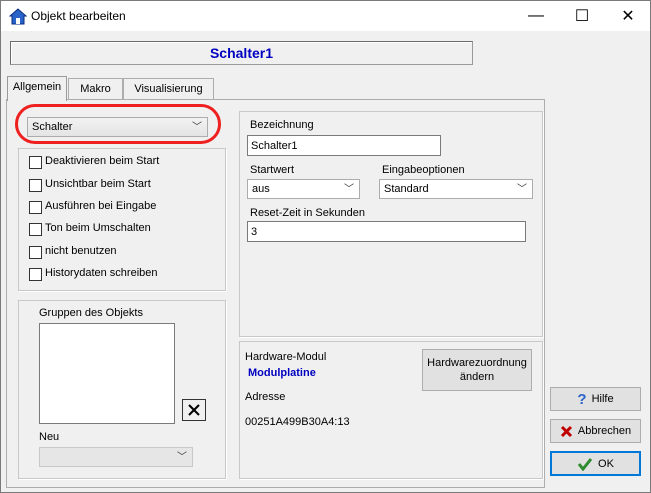 The height and width of the screenshot is (493, 651). I want to click on cancel-button-label: Abbrechen, so click(604, 431).